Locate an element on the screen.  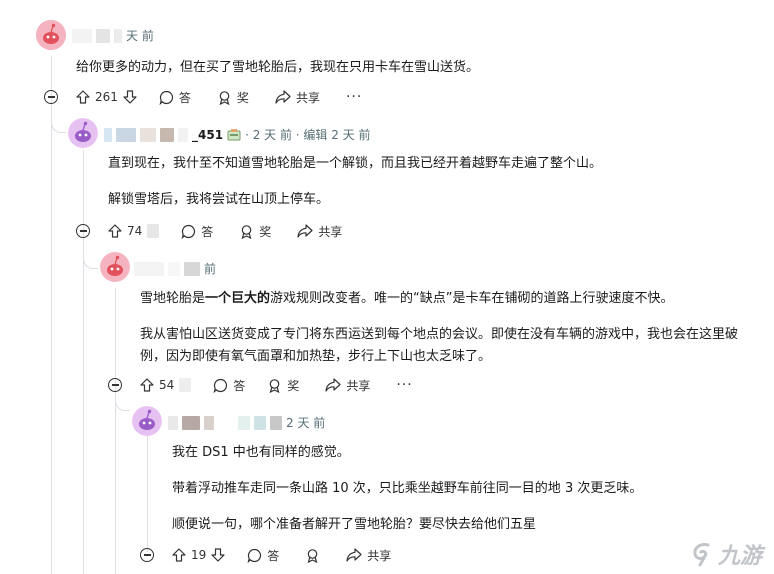
watermark-text: 九游 is located at coordinates (739, 556).